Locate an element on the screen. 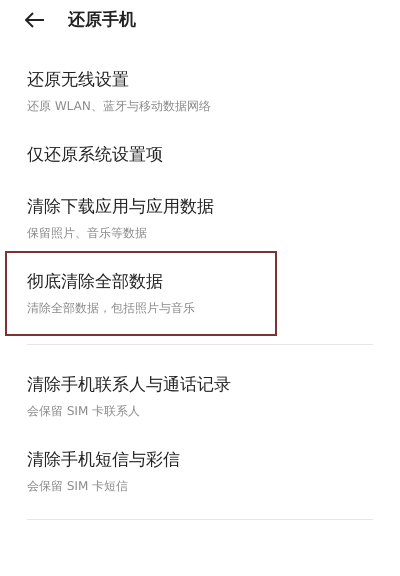 This screenshot has width=400, height=576. setting-item: 彻底清除全部数据 清除全部数据，包括照片与音乐 is located at coordinates (141, 293).